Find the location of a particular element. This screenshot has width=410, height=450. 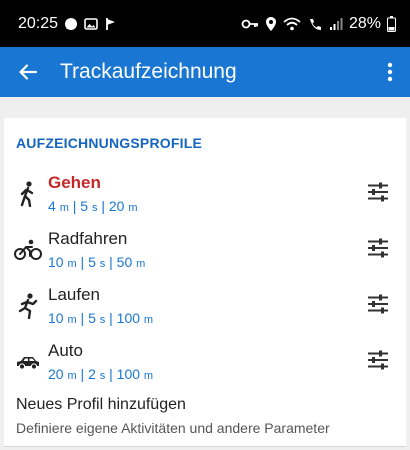

profile-name: Gehen is located at coordinates (74, 182).